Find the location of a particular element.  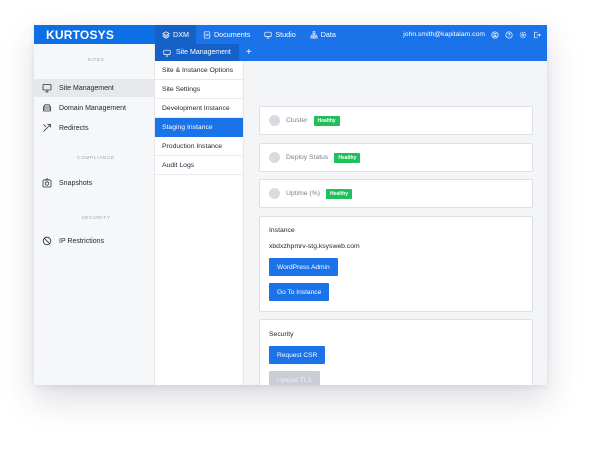

user-email: john.smith@kapitalam.com is located at coordinates (444, 34).